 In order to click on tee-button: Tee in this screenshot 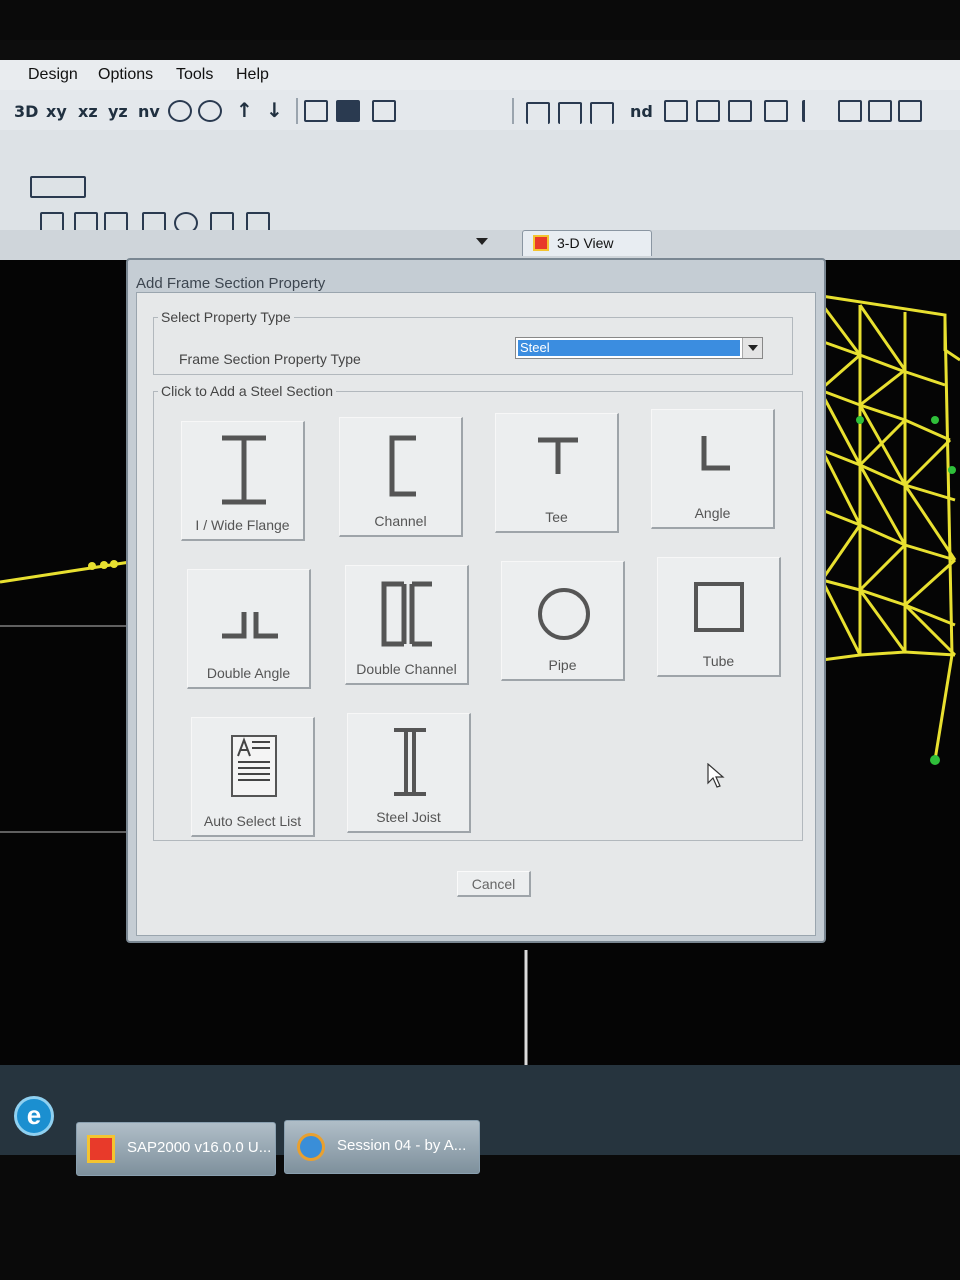, I will do `click(557, 473)`.